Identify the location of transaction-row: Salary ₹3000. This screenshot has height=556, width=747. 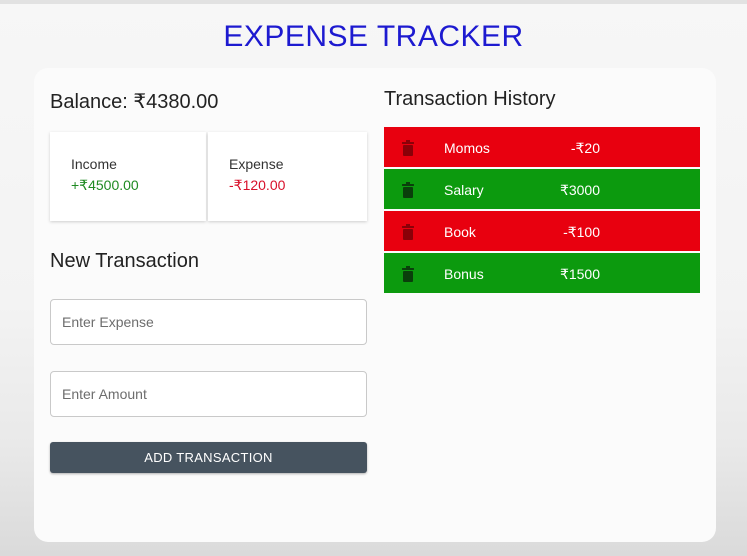
(542, 189).